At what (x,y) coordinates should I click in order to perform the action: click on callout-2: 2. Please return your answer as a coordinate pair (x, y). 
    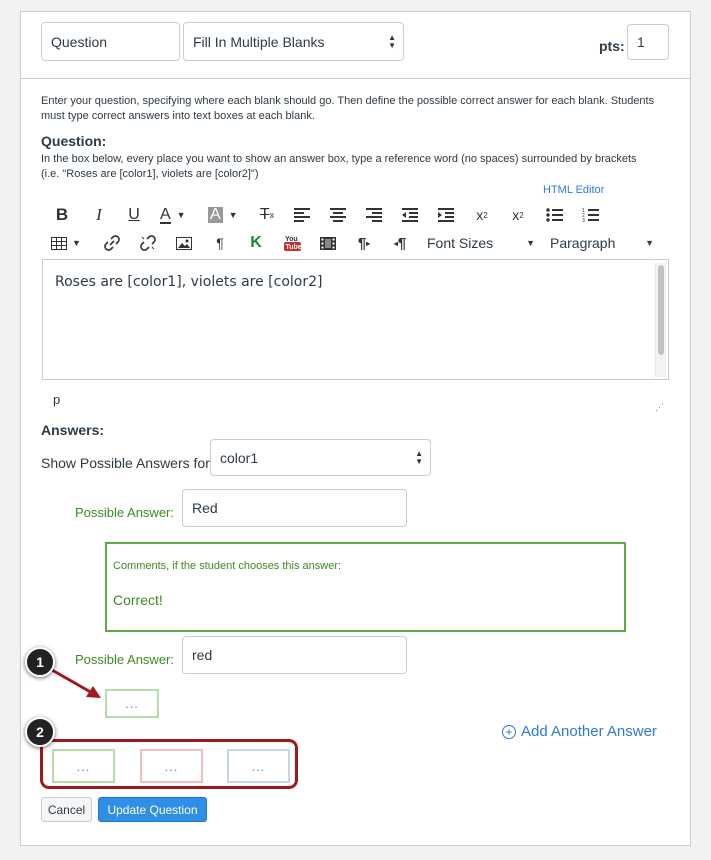
    Looking at the image, I should click on (40, 732).